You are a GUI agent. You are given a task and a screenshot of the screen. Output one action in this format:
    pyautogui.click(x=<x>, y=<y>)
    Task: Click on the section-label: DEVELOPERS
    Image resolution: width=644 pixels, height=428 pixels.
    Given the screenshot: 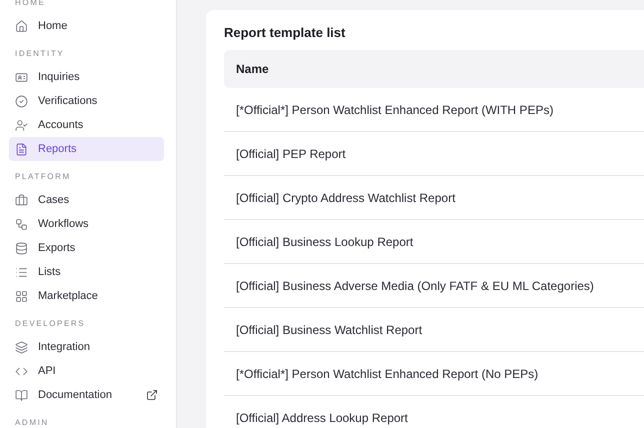 What is the action you would take?
    pyautogui.click(x=50, y=324)
    